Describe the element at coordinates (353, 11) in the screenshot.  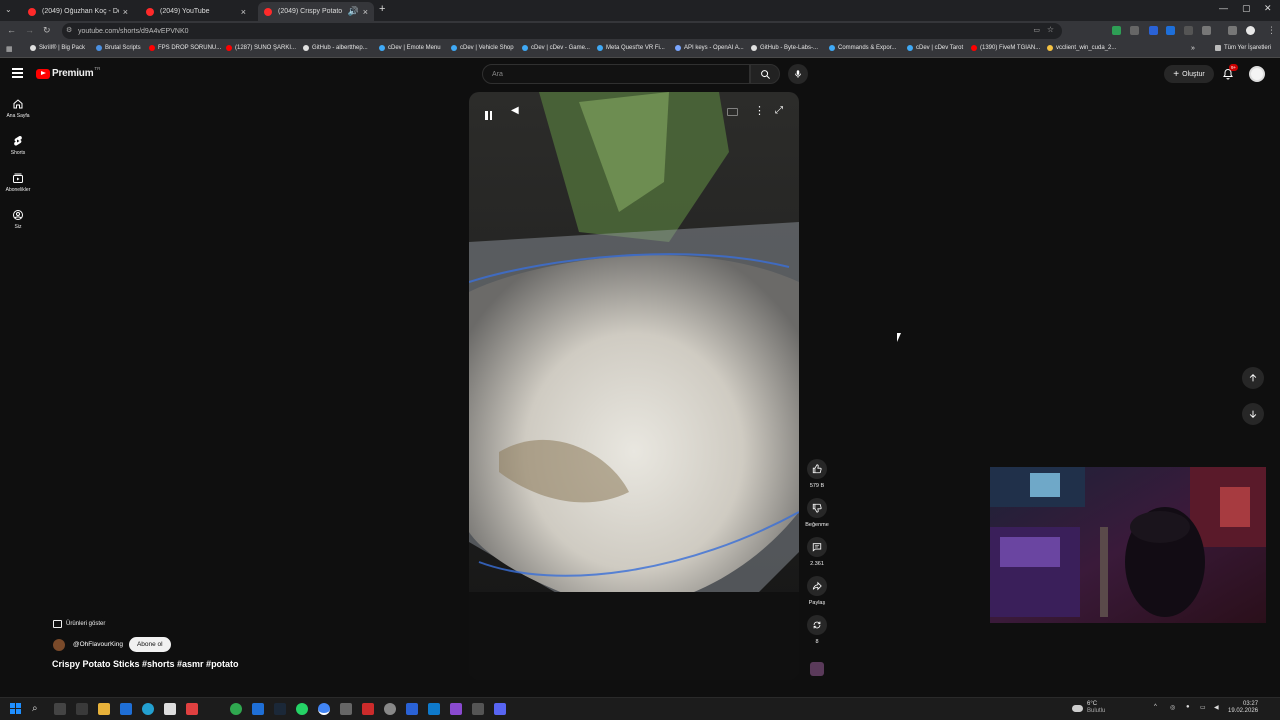
I see `speaker-icon: 🔊` at that location.